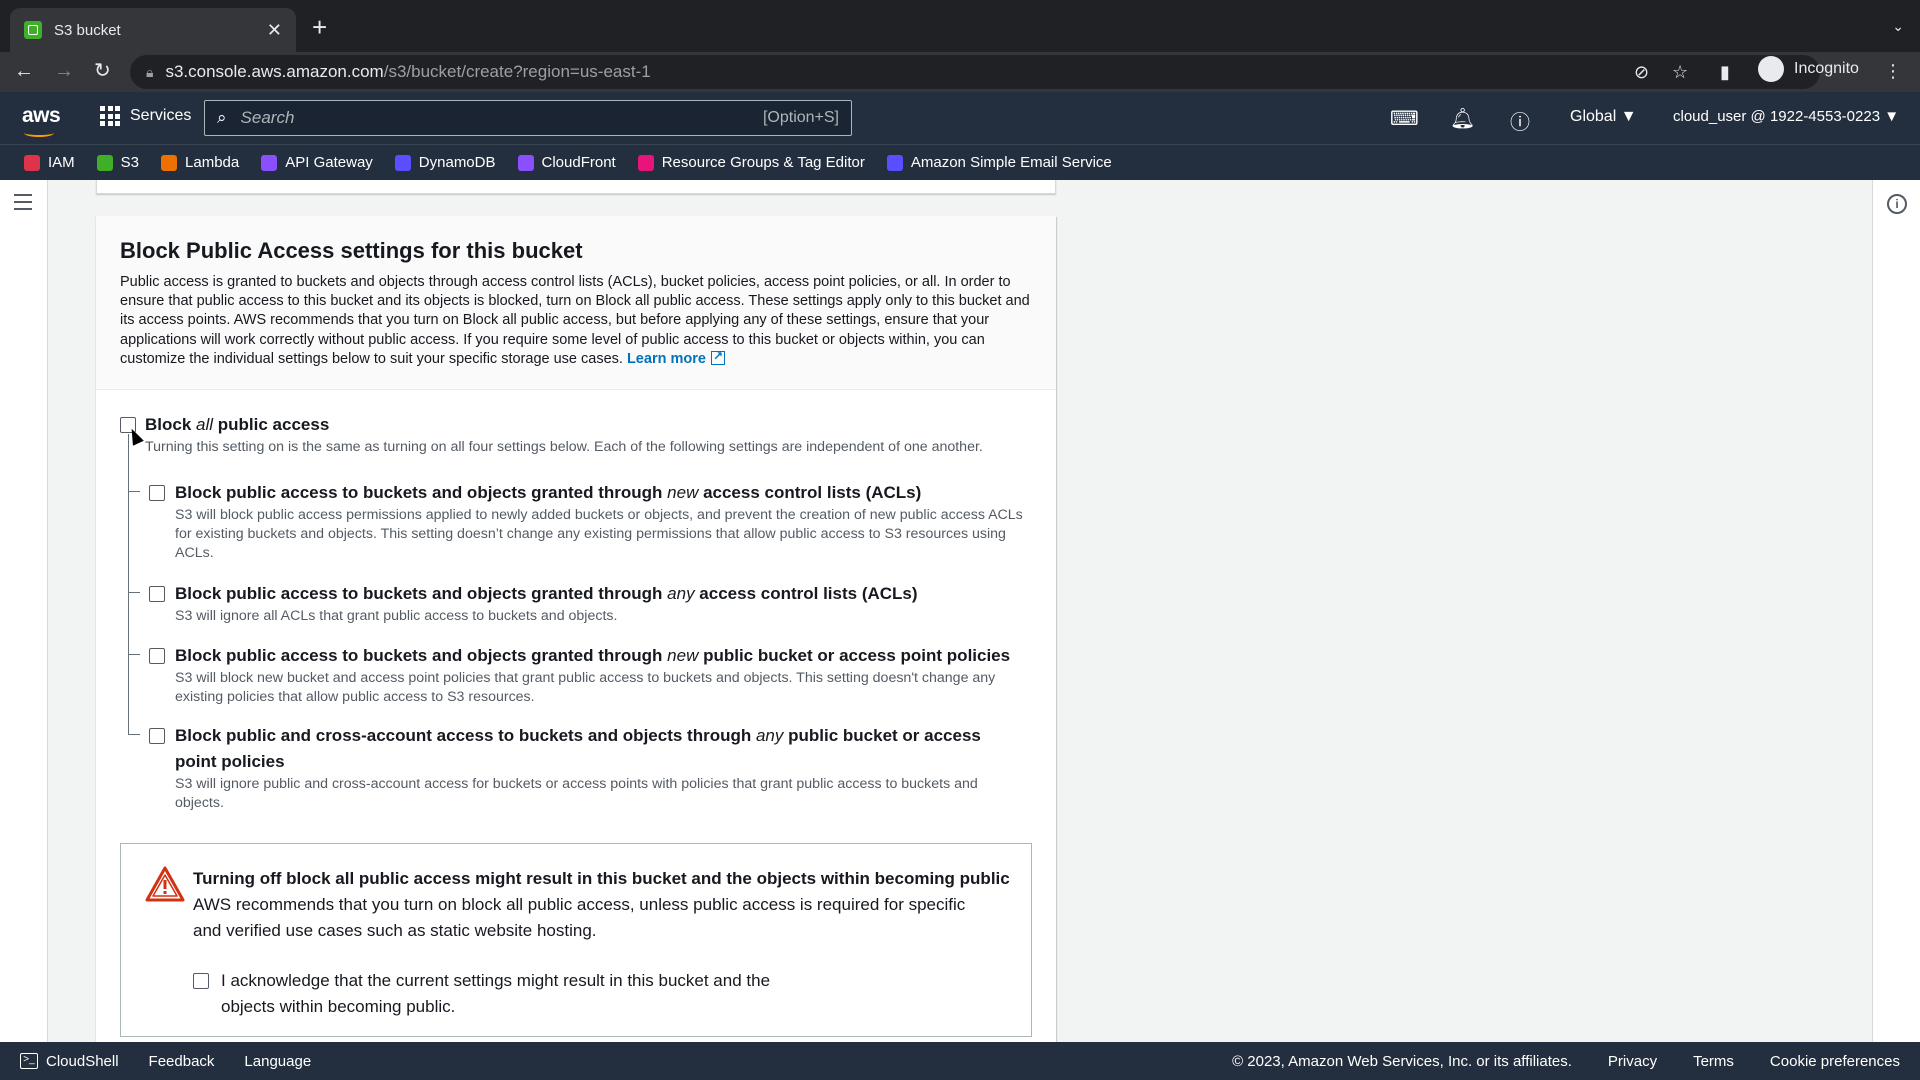 The width and height of the screenshot is (1920, 1080). What do you see at coordinates (269, 162) in the screenshot?
I see `api-gateway-icon` at bounding box center [269, 162].